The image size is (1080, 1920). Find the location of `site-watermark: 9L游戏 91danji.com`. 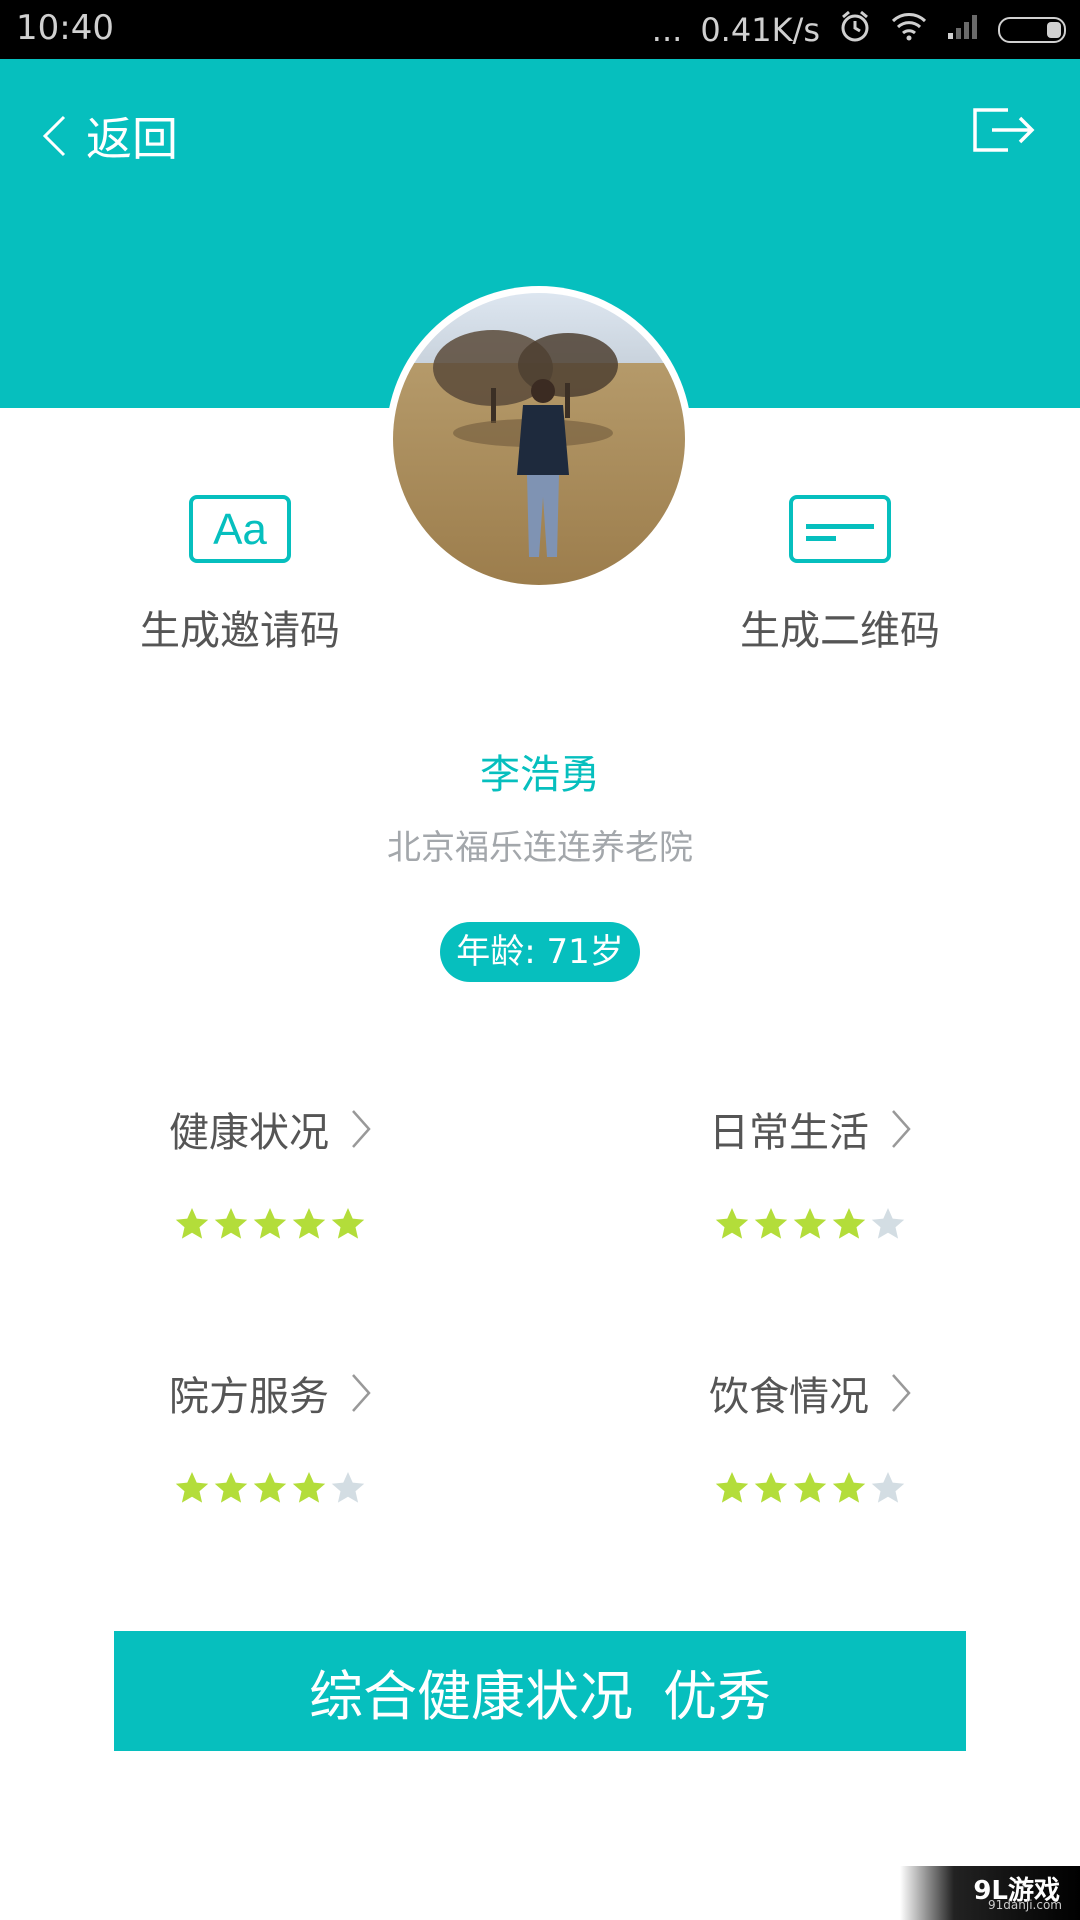

site-watermark: 9L游戏 91danji.com is located at coordinates (990, 1893).